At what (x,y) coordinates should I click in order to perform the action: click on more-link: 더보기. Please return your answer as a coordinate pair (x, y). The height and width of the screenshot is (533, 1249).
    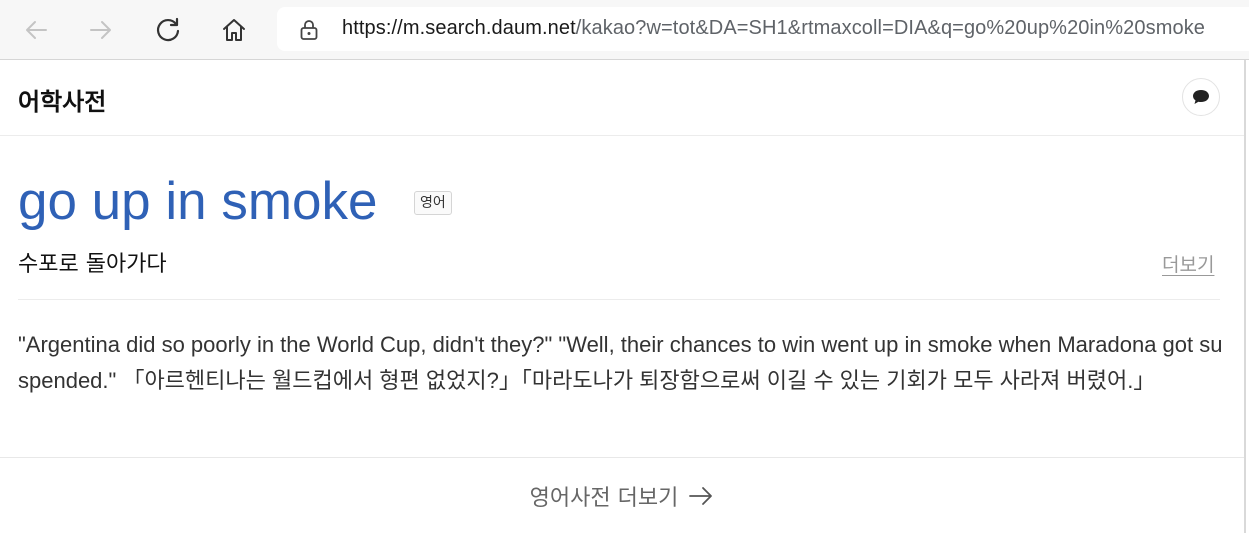
    Looking at the image, I should click on (1188, 263).